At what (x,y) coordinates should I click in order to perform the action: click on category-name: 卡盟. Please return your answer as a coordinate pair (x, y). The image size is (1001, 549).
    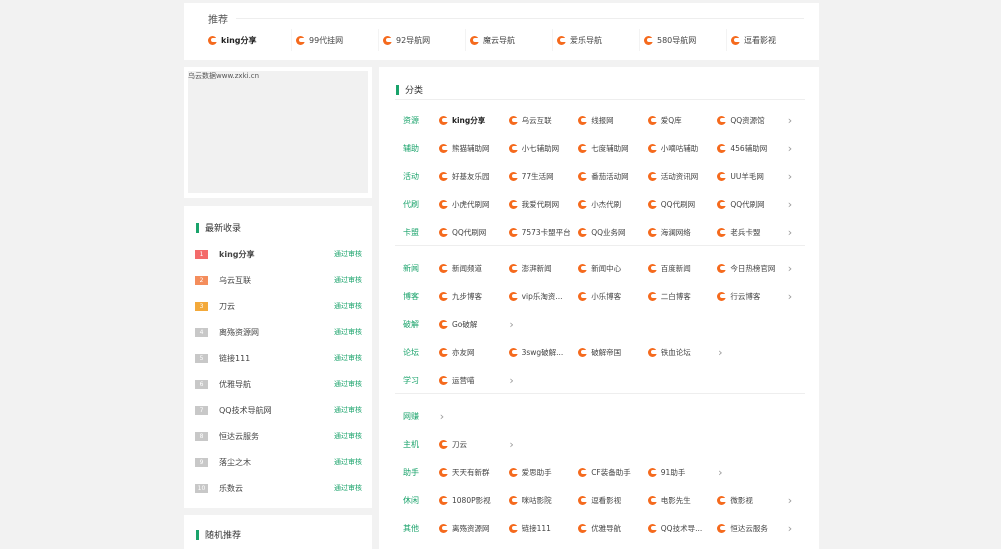
    Looking at the image, I should click on (415, 232).